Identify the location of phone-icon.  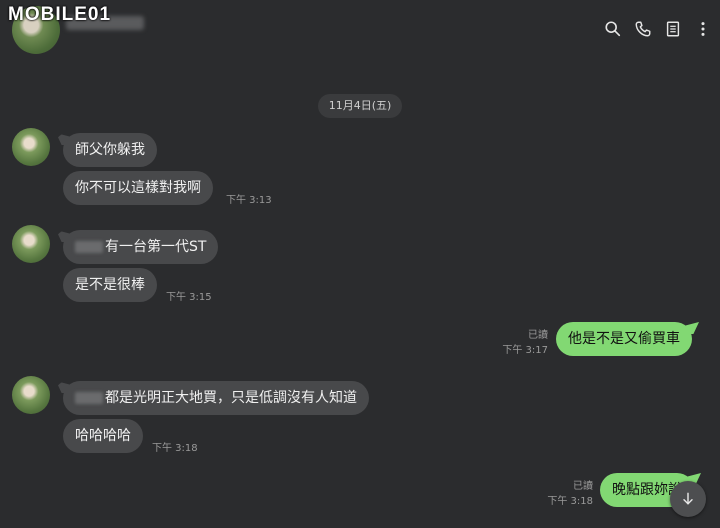
(643, 29).